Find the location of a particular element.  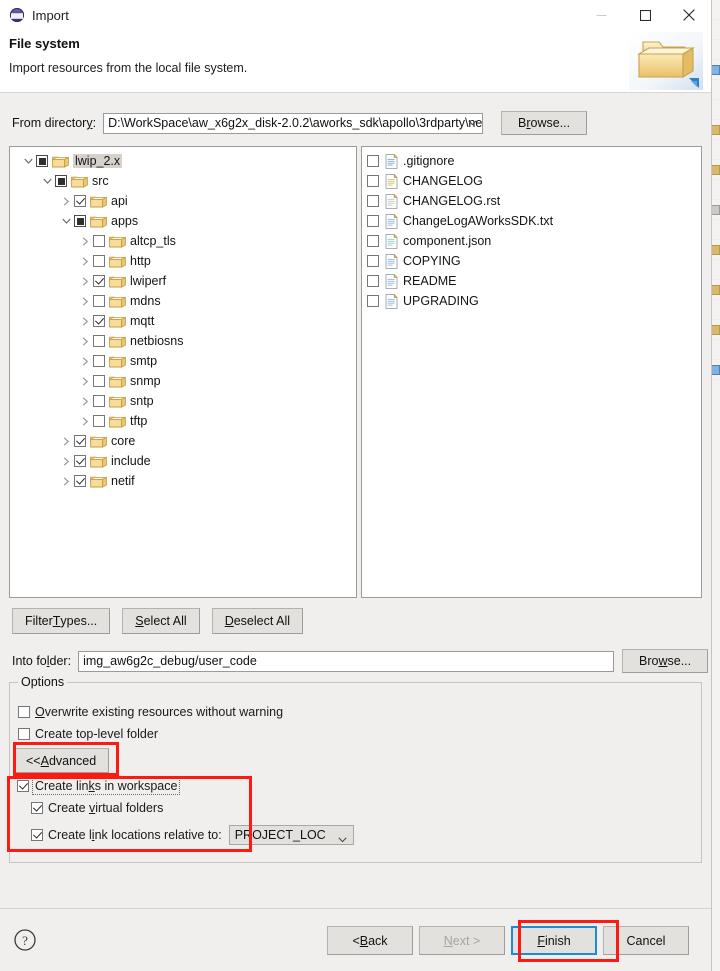

file-item-label: CHANGELOG is located at coordinates (443, 181).